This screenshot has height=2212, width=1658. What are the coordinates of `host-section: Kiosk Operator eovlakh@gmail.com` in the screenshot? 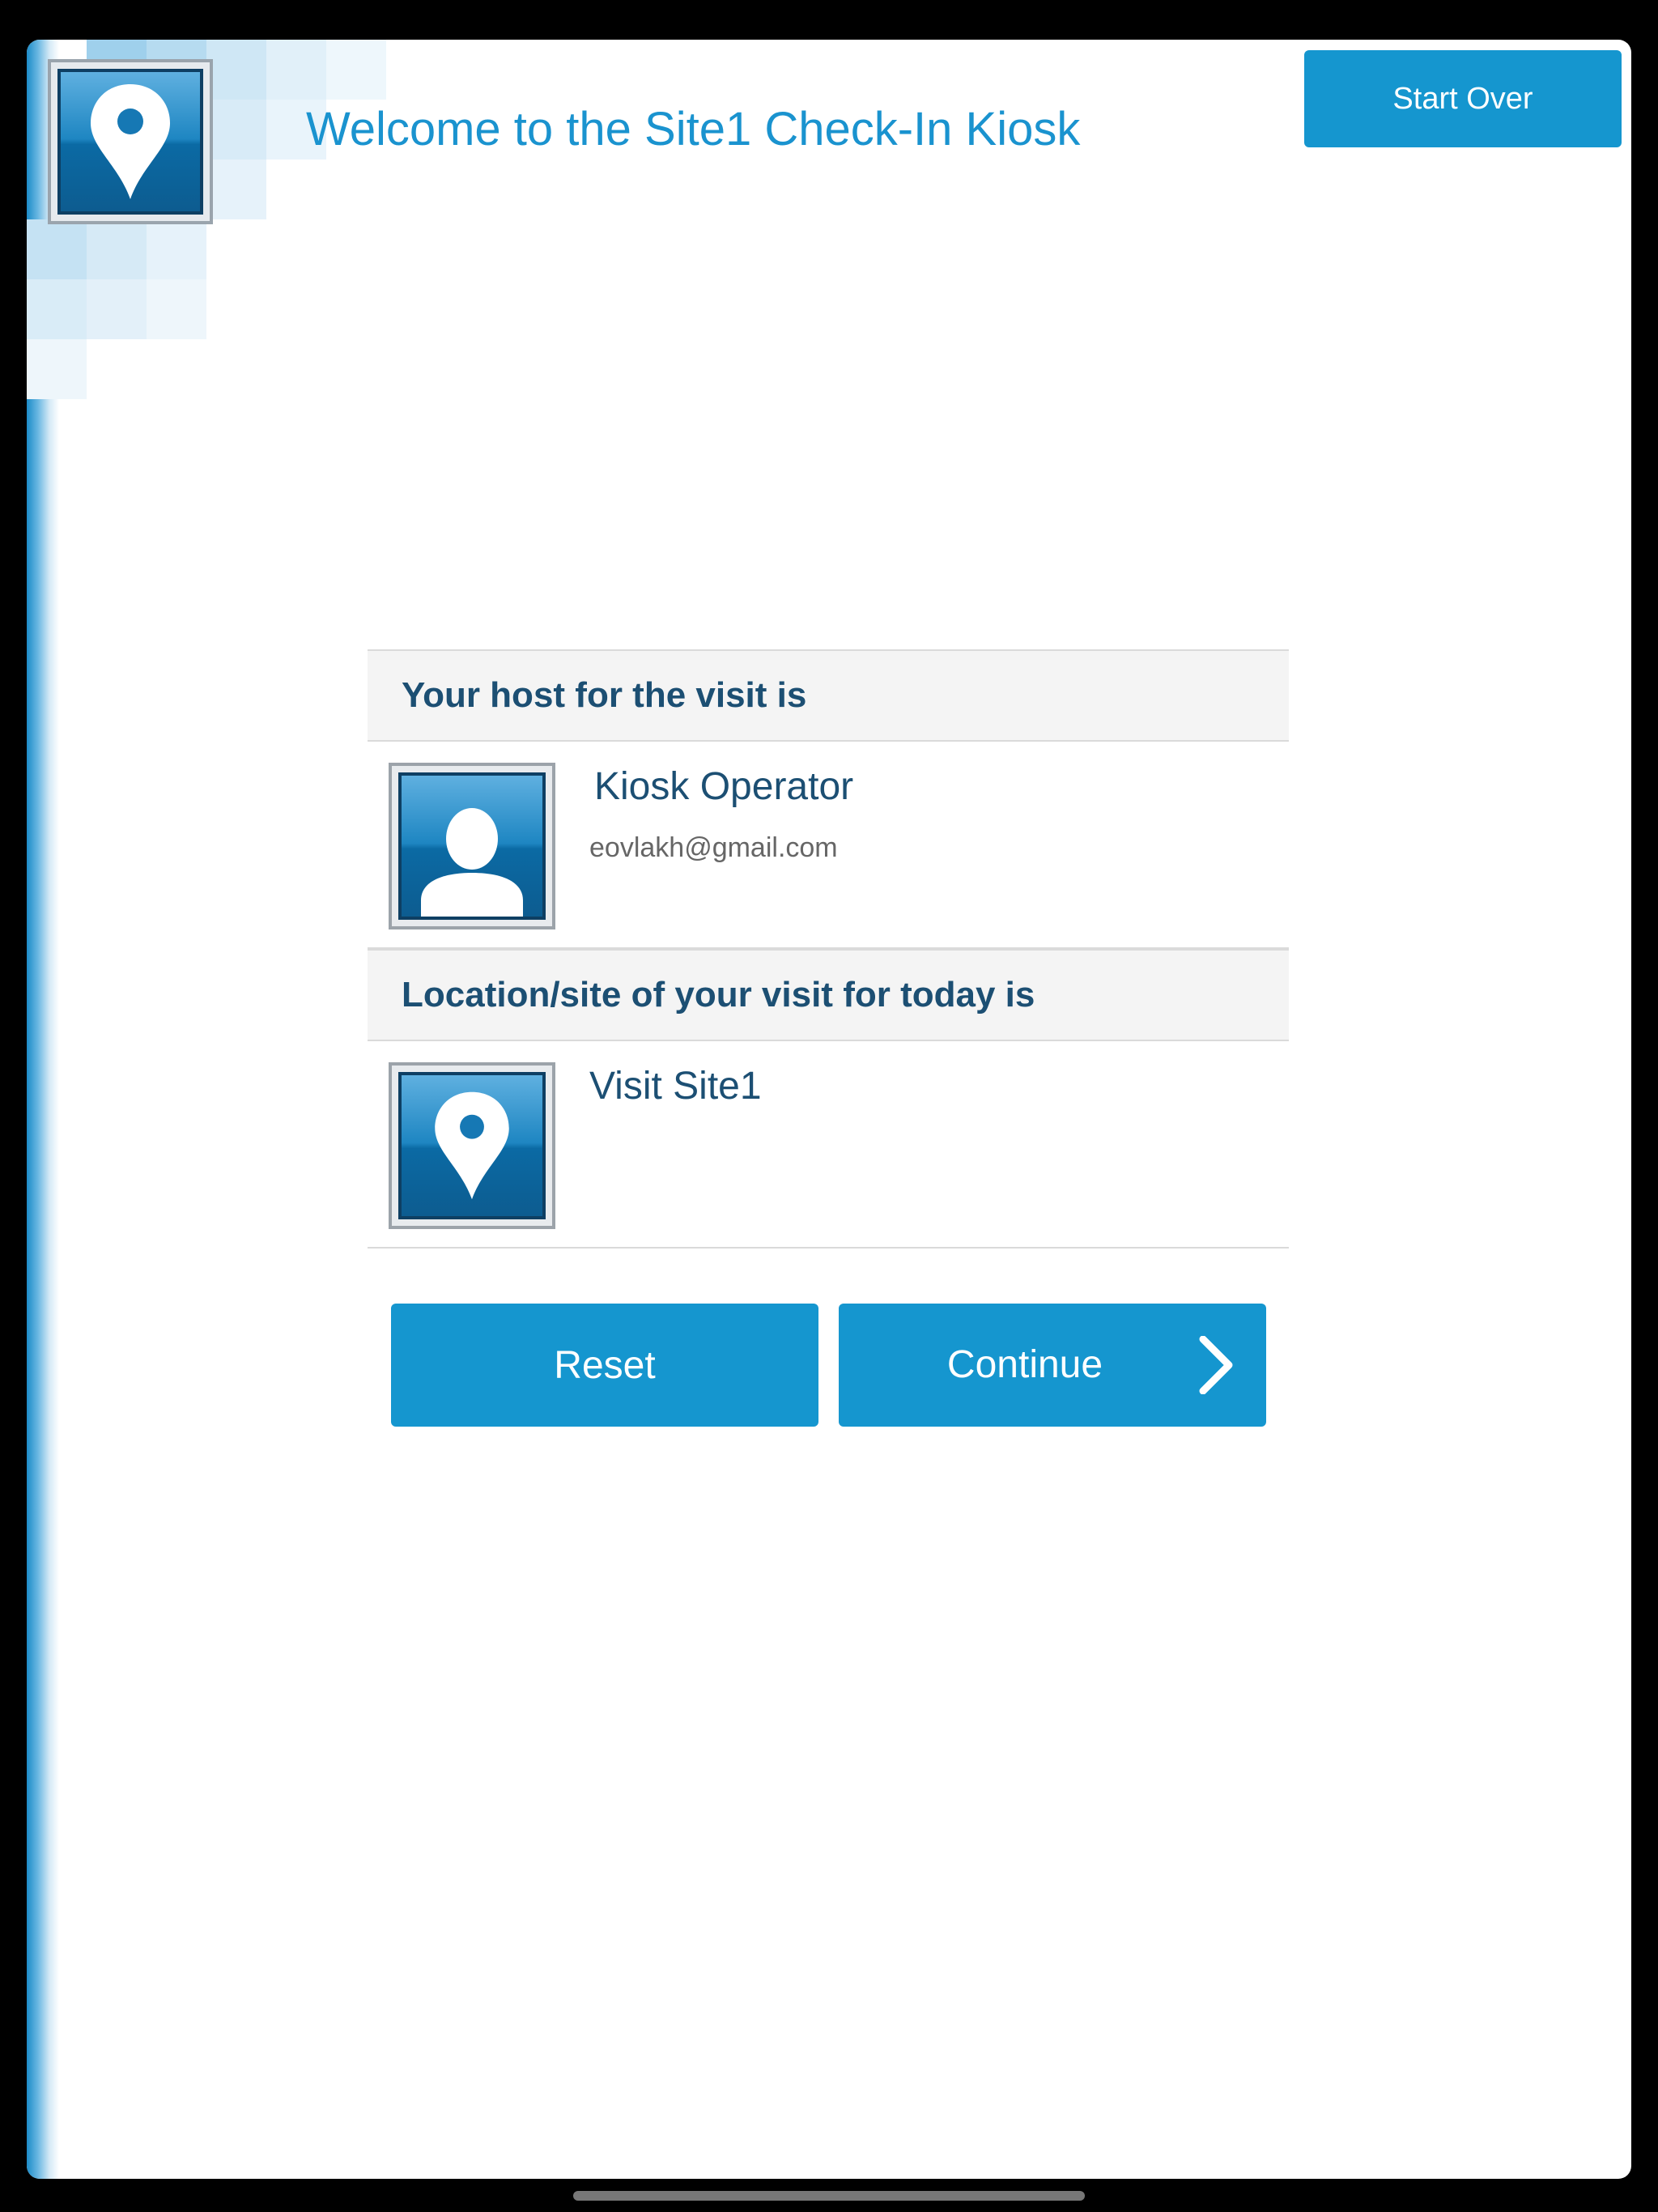 It's located at (828, 845).